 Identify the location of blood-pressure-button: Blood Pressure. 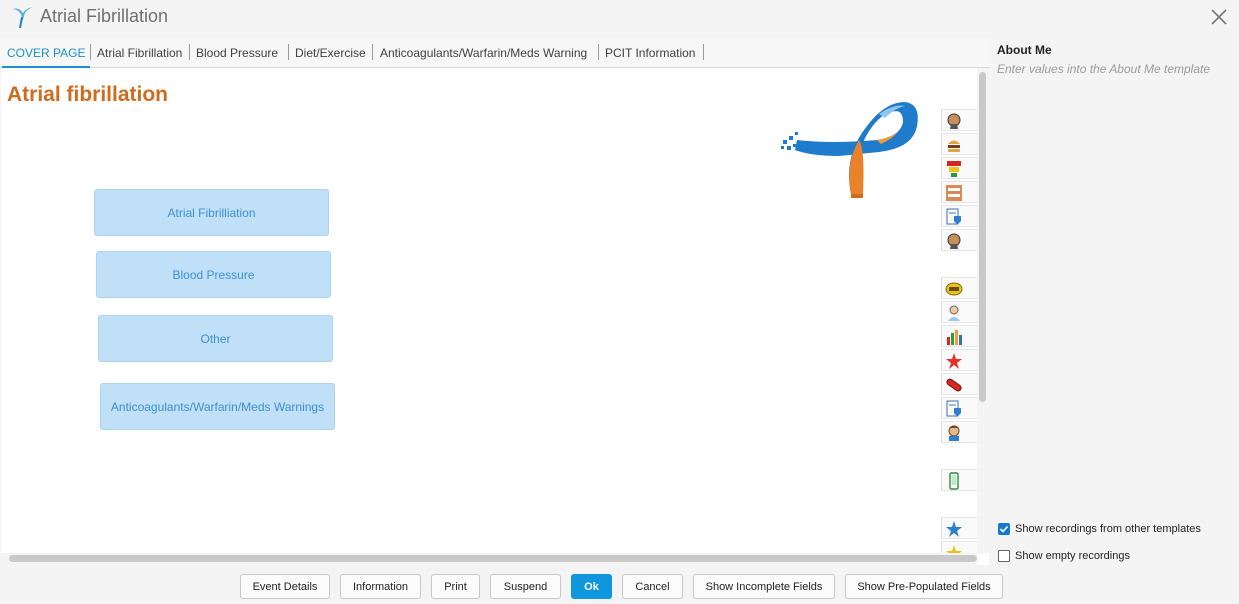
(213, 274).